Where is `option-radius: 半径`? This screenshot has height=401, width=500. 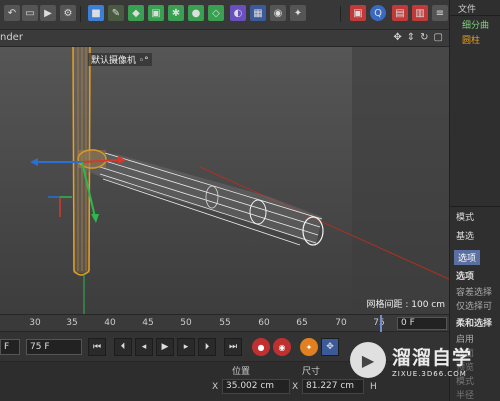
option-radius: 半径 is located at coordinates (475, 394).